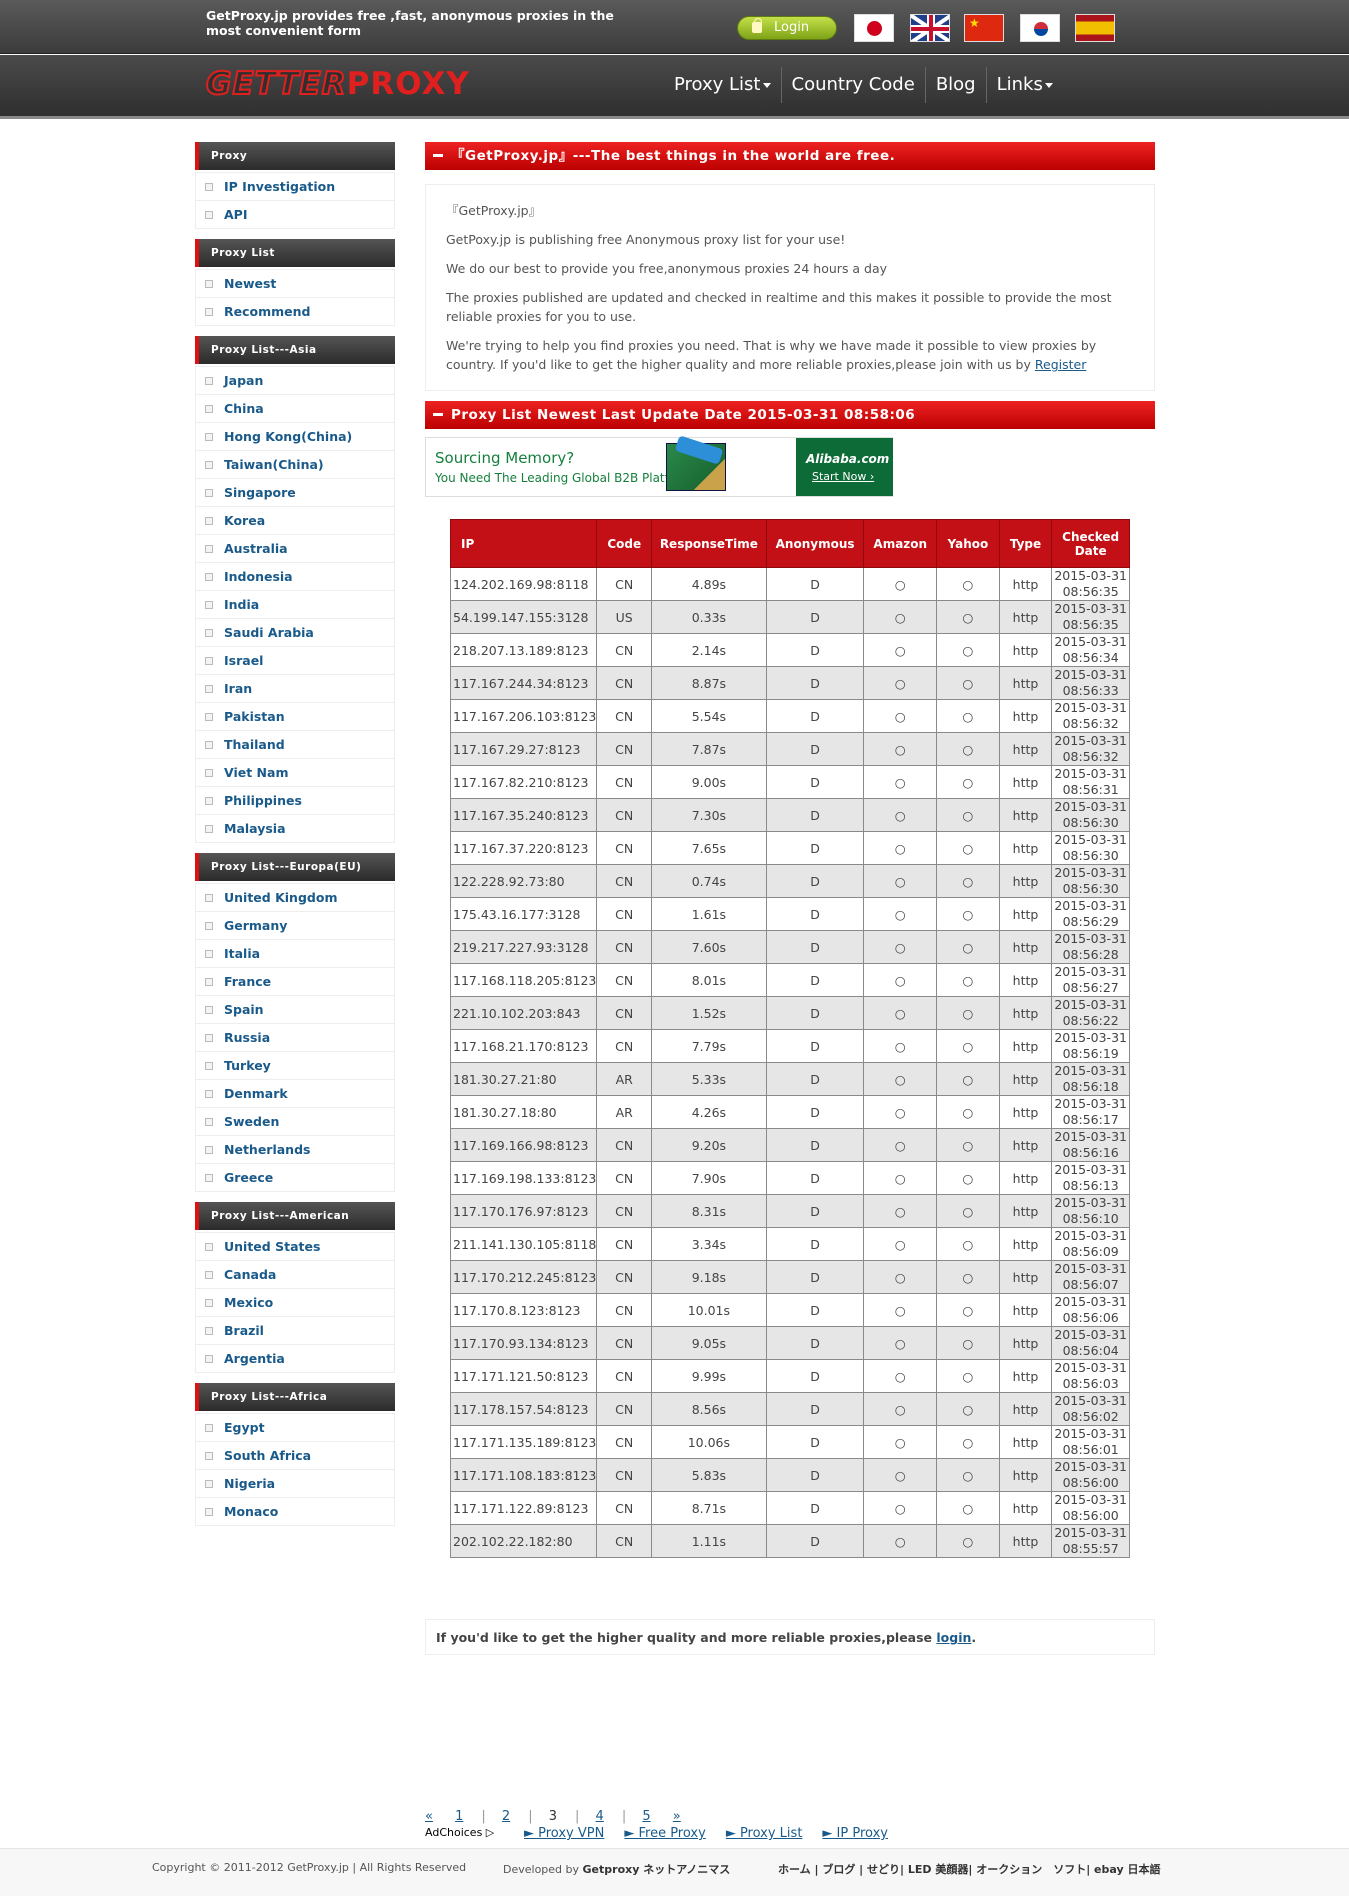 This screenshot has width=1349, height=1896. Describe the element at coordinates (295, 492) in the screenshot. I see `sidebar-item: Singapore` at that location.